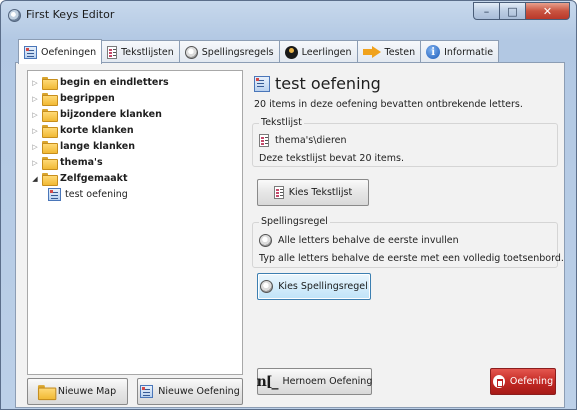  I want to click on tree-item-bijzondere-klanken: ▷ bijzondere klanken, so click(95, 114).